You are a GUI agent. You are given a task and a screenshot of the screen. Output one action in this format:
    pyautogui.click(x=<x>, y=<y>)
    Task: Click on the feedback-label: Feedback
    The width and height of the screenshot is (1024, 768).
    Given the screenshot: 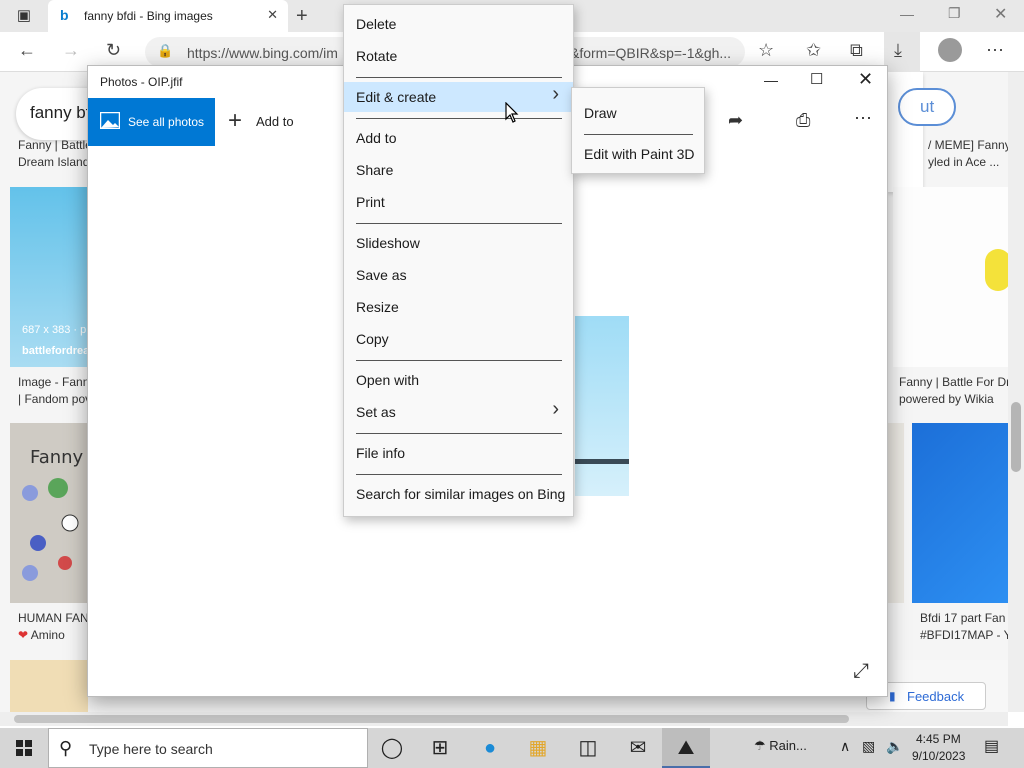 What is the action you would take?
    pyautogui.click(x=936, y=696)
    